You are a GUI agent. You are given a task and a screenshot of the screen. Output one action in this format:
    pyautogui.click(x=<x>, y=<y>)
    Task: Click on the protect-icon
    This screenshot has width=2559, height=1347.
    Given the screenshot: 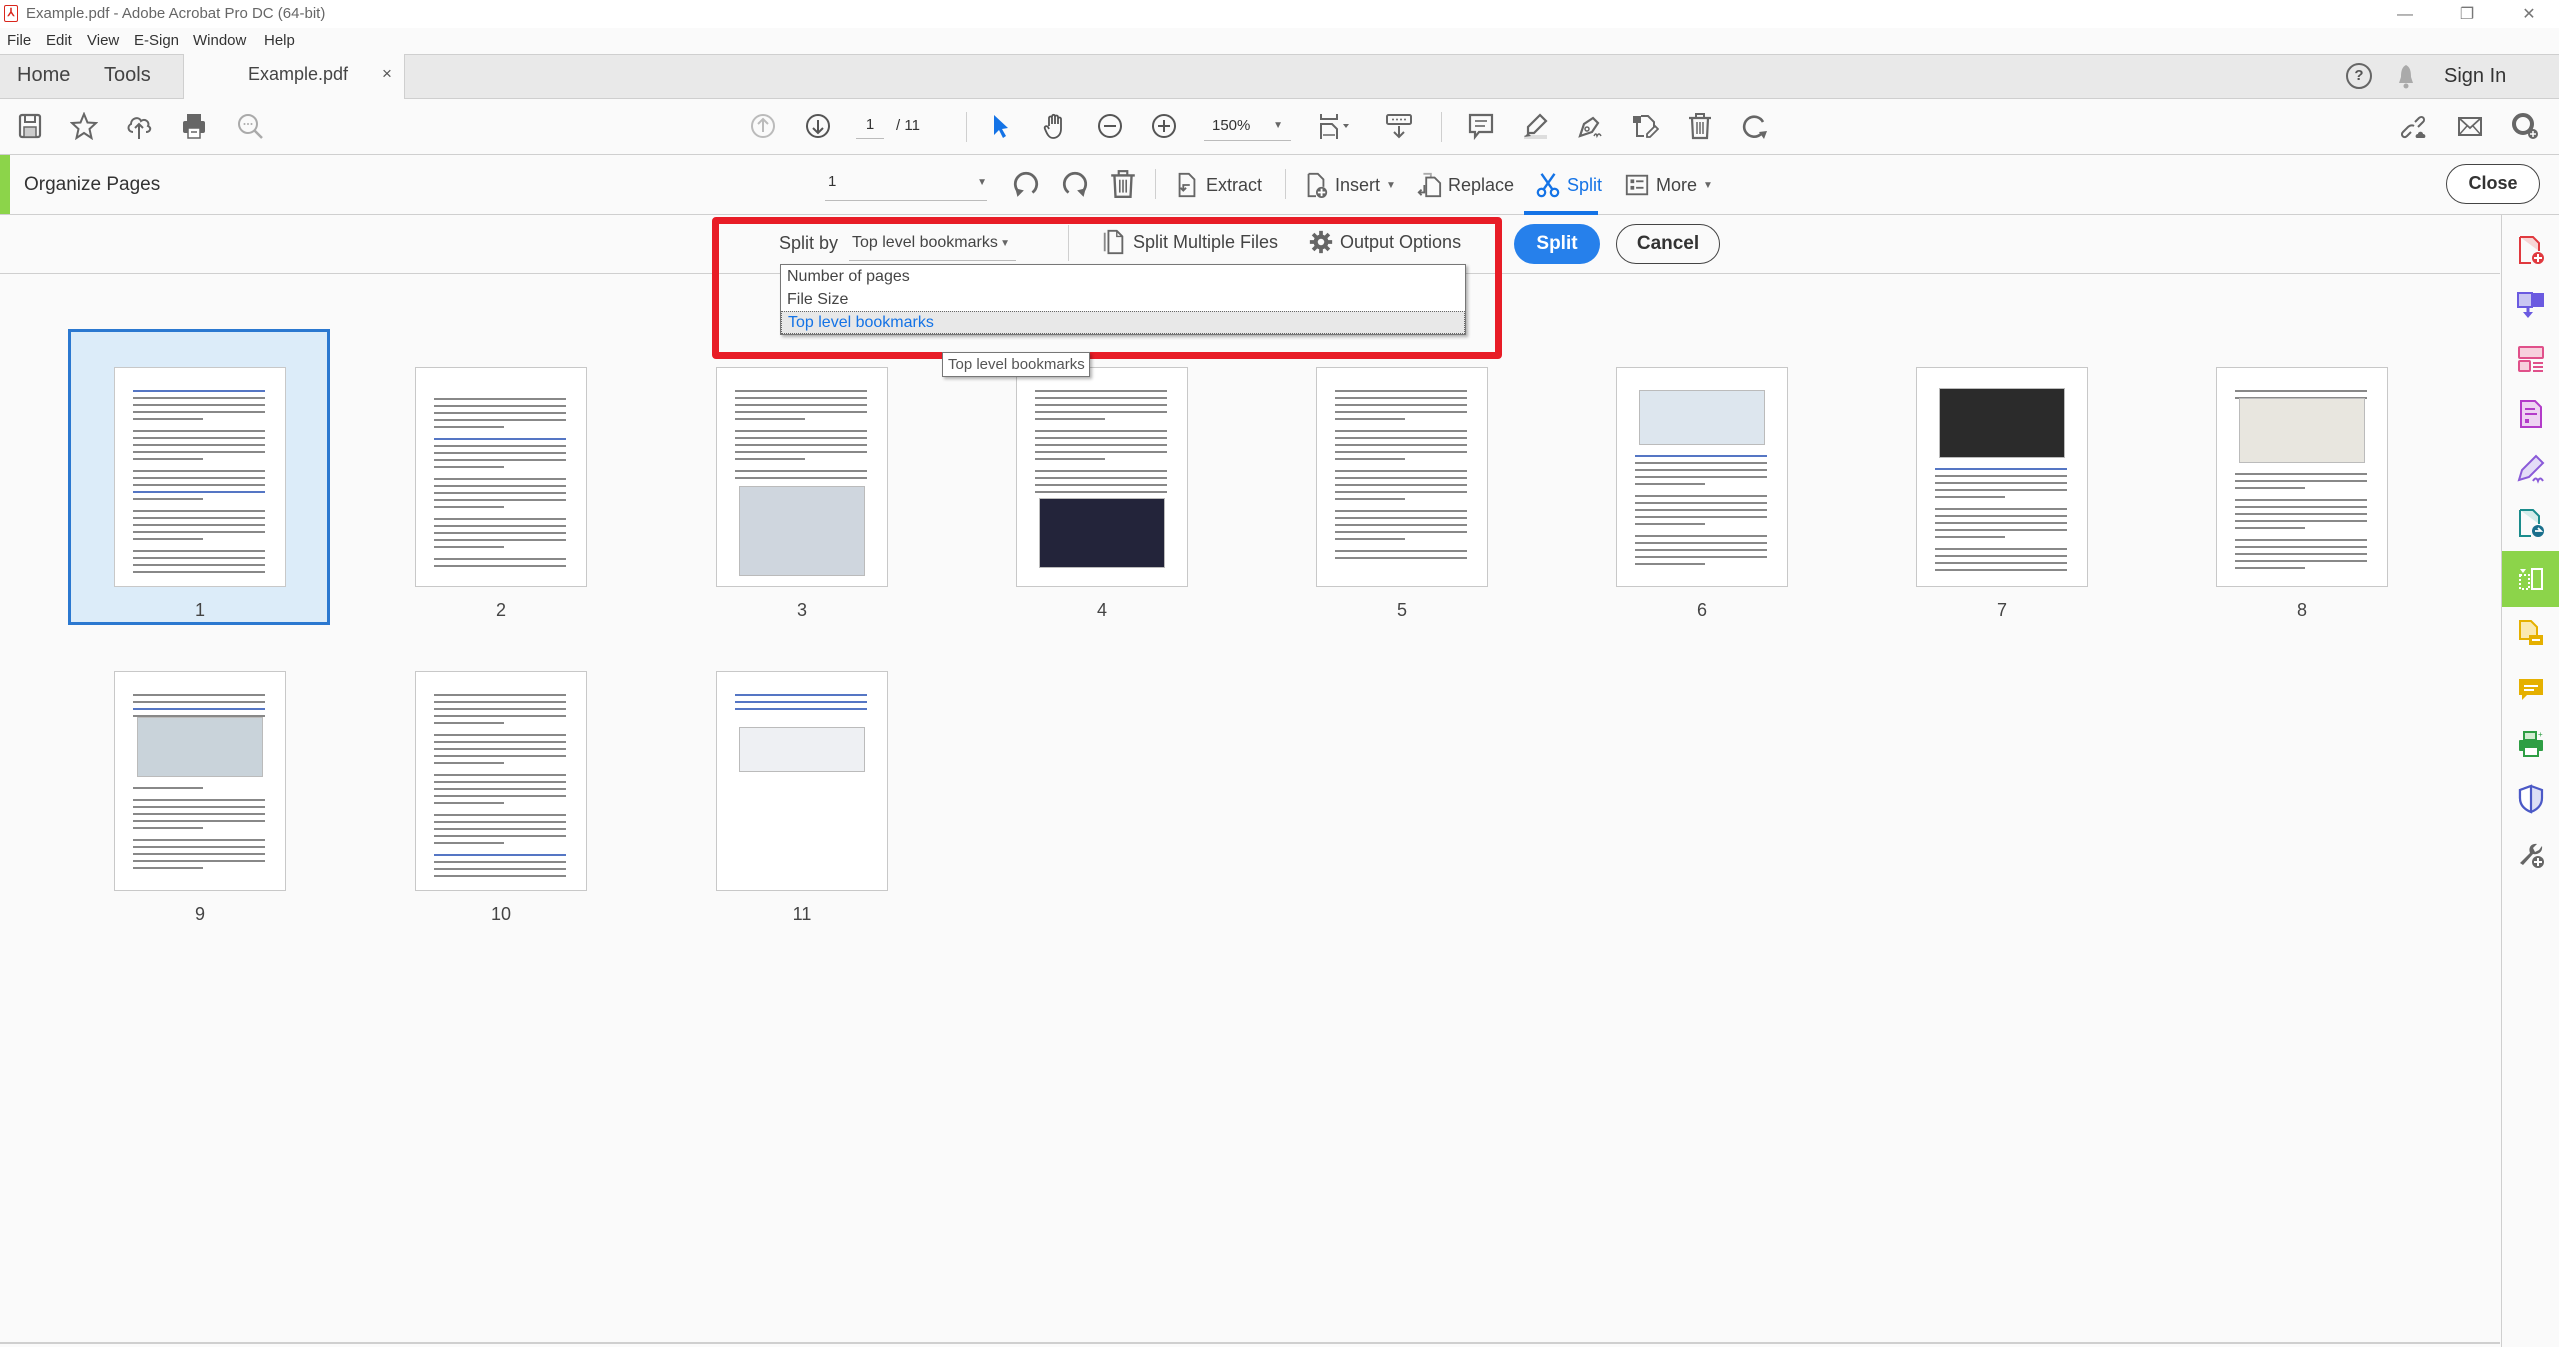 What is the action you would take?
    pyautogui.click(x=2530, y=799)
    